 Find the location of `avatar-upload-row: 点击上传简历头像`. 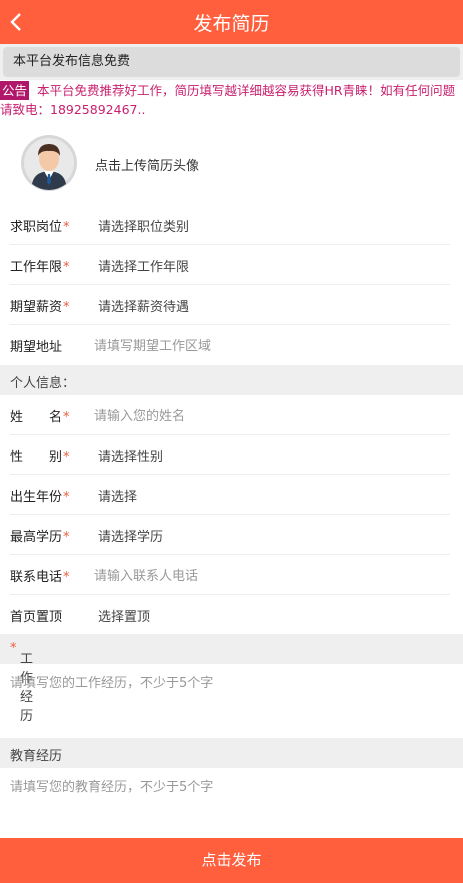

avatar-upload-row: 点击上传简历头像 is located at coordinates (231, 165).